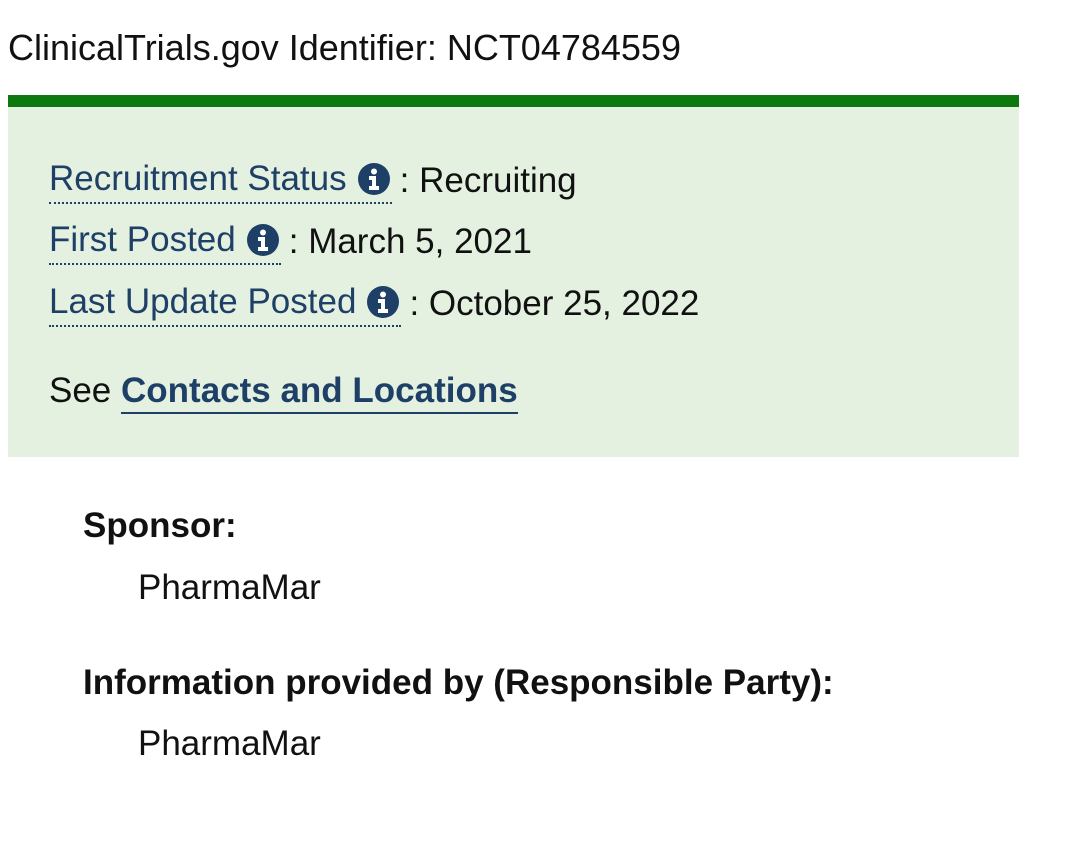 Image resolution: width=1080 pixels, height=864 pixels. I want to click on last-update-posted-label: Last Update Posted, so click(203, 301).